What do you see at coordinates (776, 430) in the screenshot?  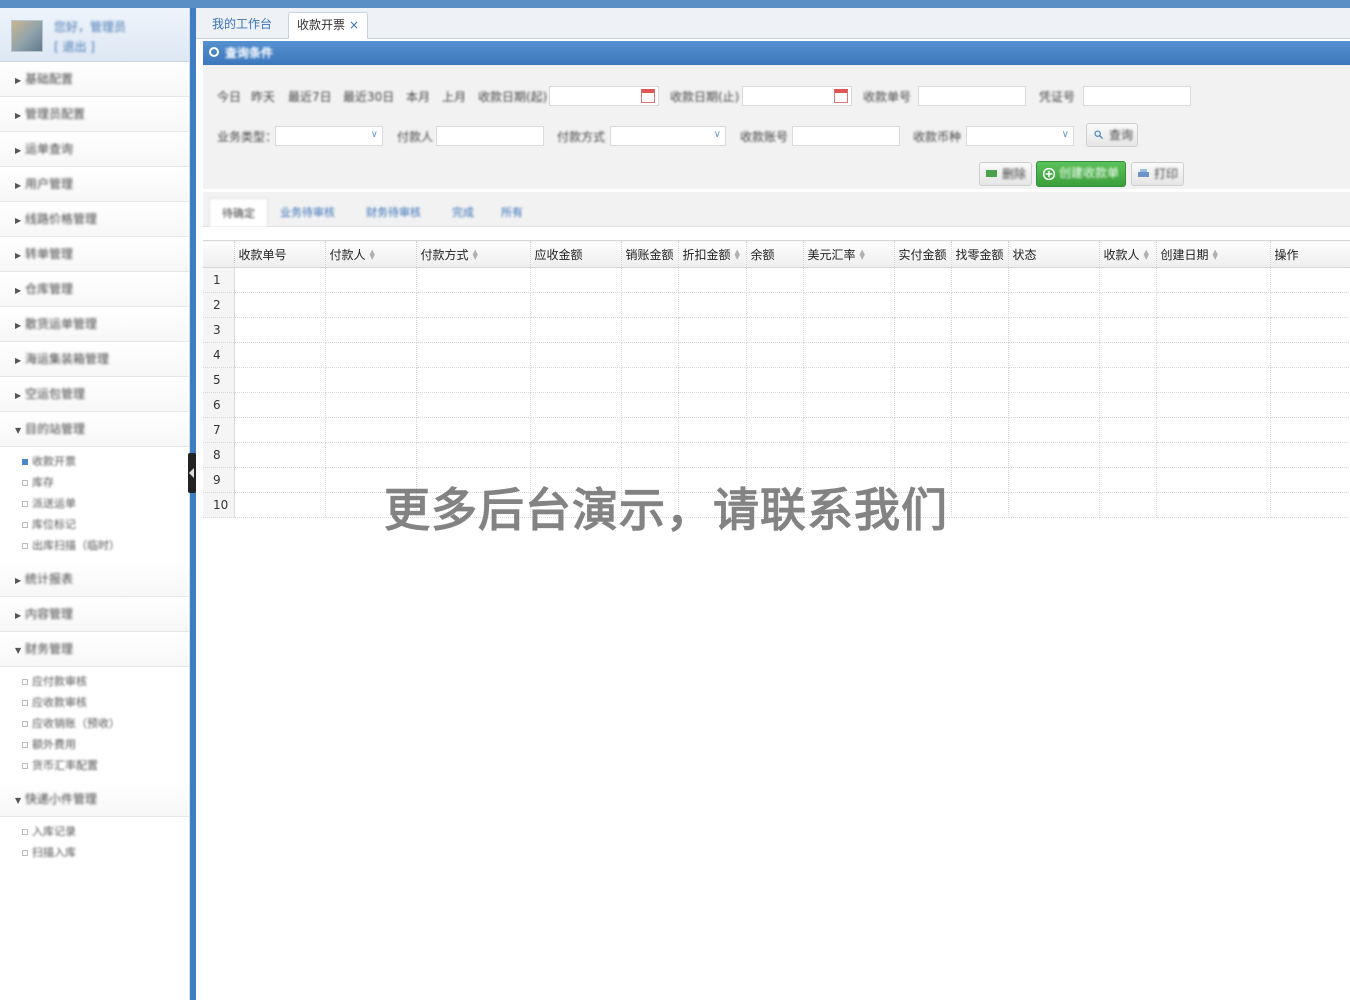 I see `table-row: 7` at bounding box center [776, 430].